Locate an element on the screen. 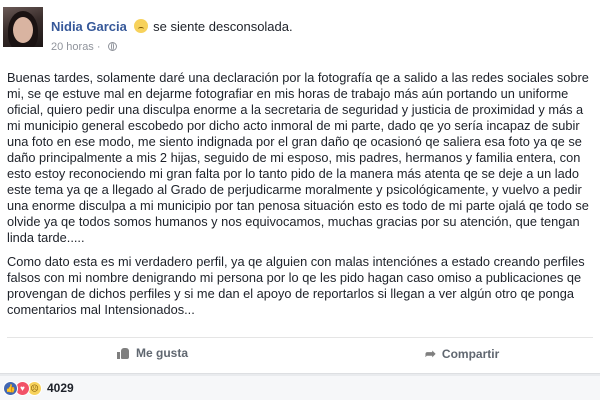 This screenshot has width=600, height=400. post-timestamp: 20 horas is located at coordinates (72, 47).